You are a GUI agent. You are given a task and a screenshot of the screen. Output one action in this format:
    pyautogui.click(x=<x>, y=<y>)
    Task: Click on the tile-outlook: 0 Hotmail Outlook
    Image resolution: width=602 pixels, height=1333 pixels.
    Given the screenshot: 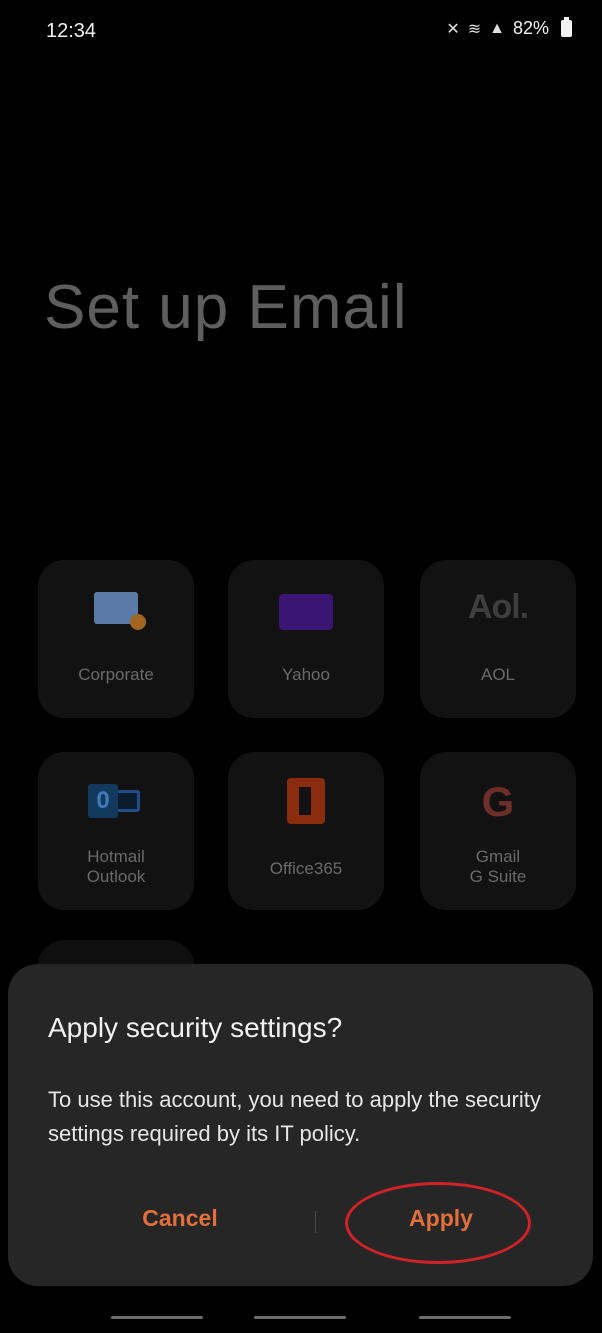 What is the action you would take?
    pyautogui.click(x=116, y=831)
    